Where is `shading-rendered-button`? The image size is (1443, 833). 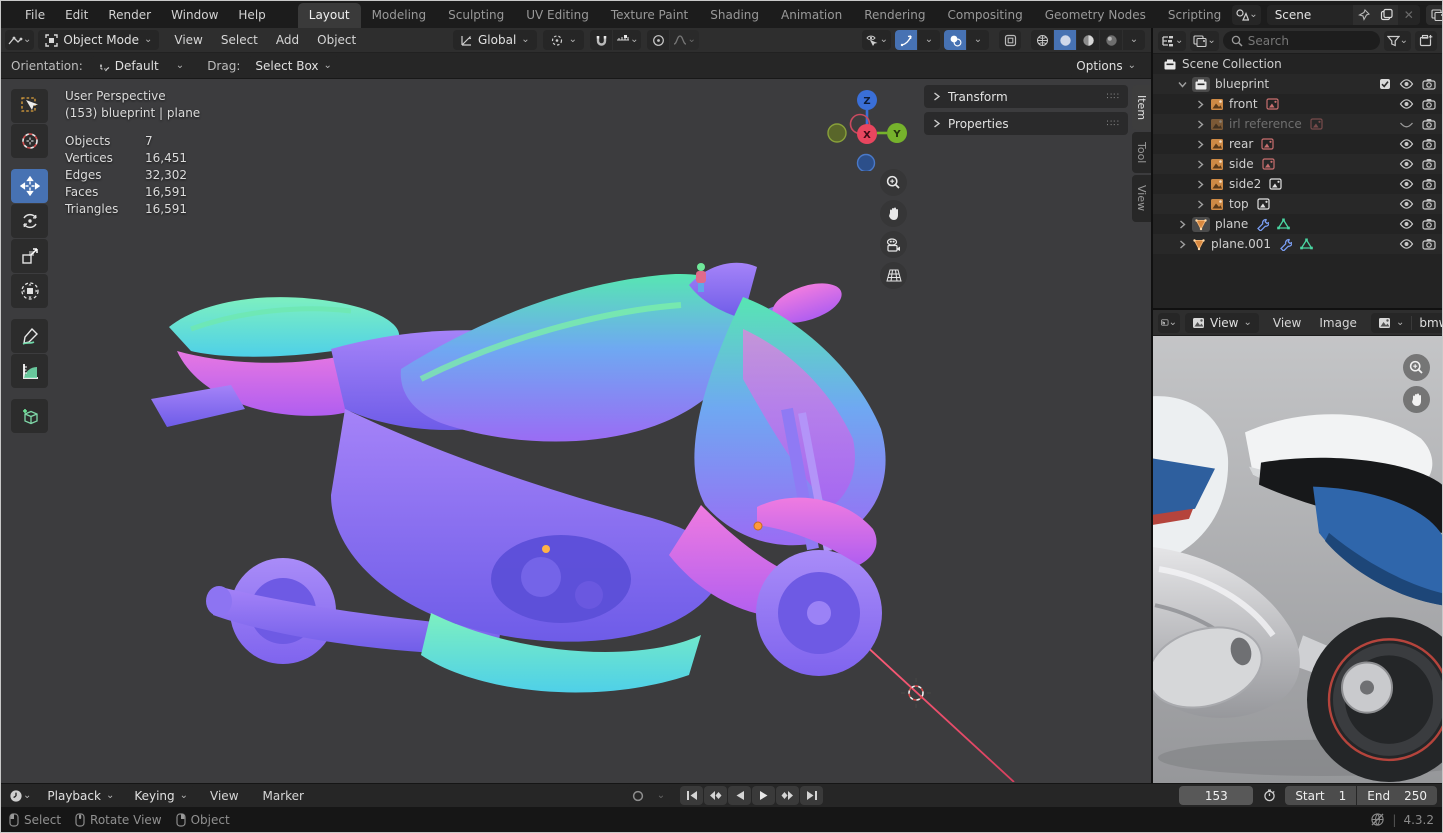
shading-rendered-button is located at coordinates (1111, 40).